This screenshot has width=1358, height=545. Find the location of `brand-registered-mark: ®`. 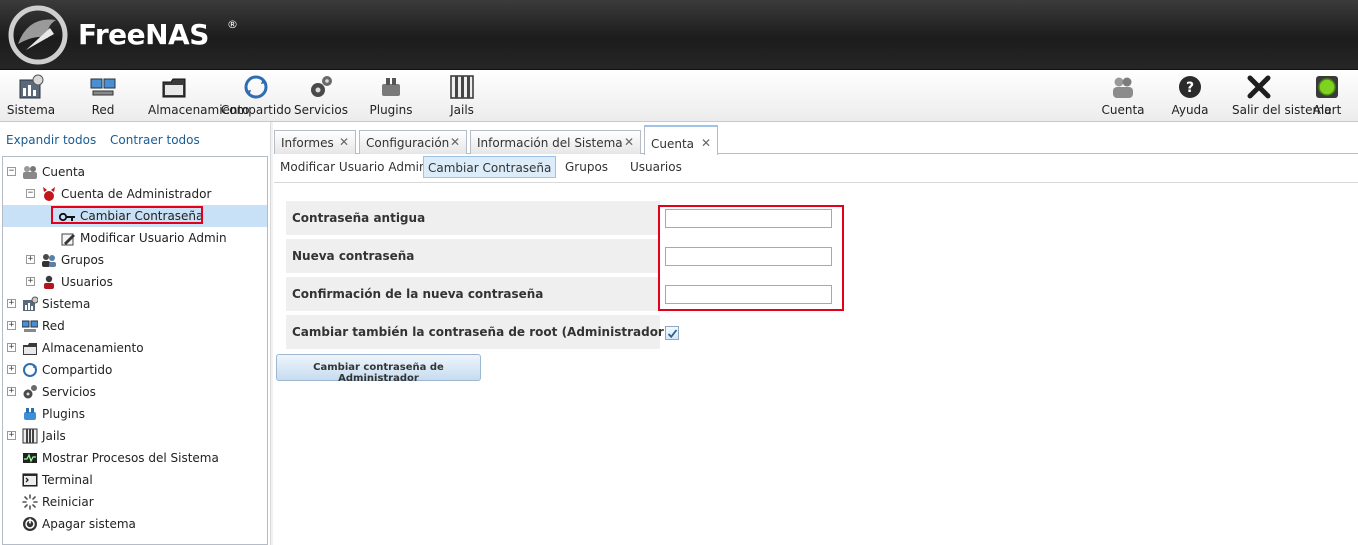

brand-registered-mark: ® is located at coordinates (232, 24).